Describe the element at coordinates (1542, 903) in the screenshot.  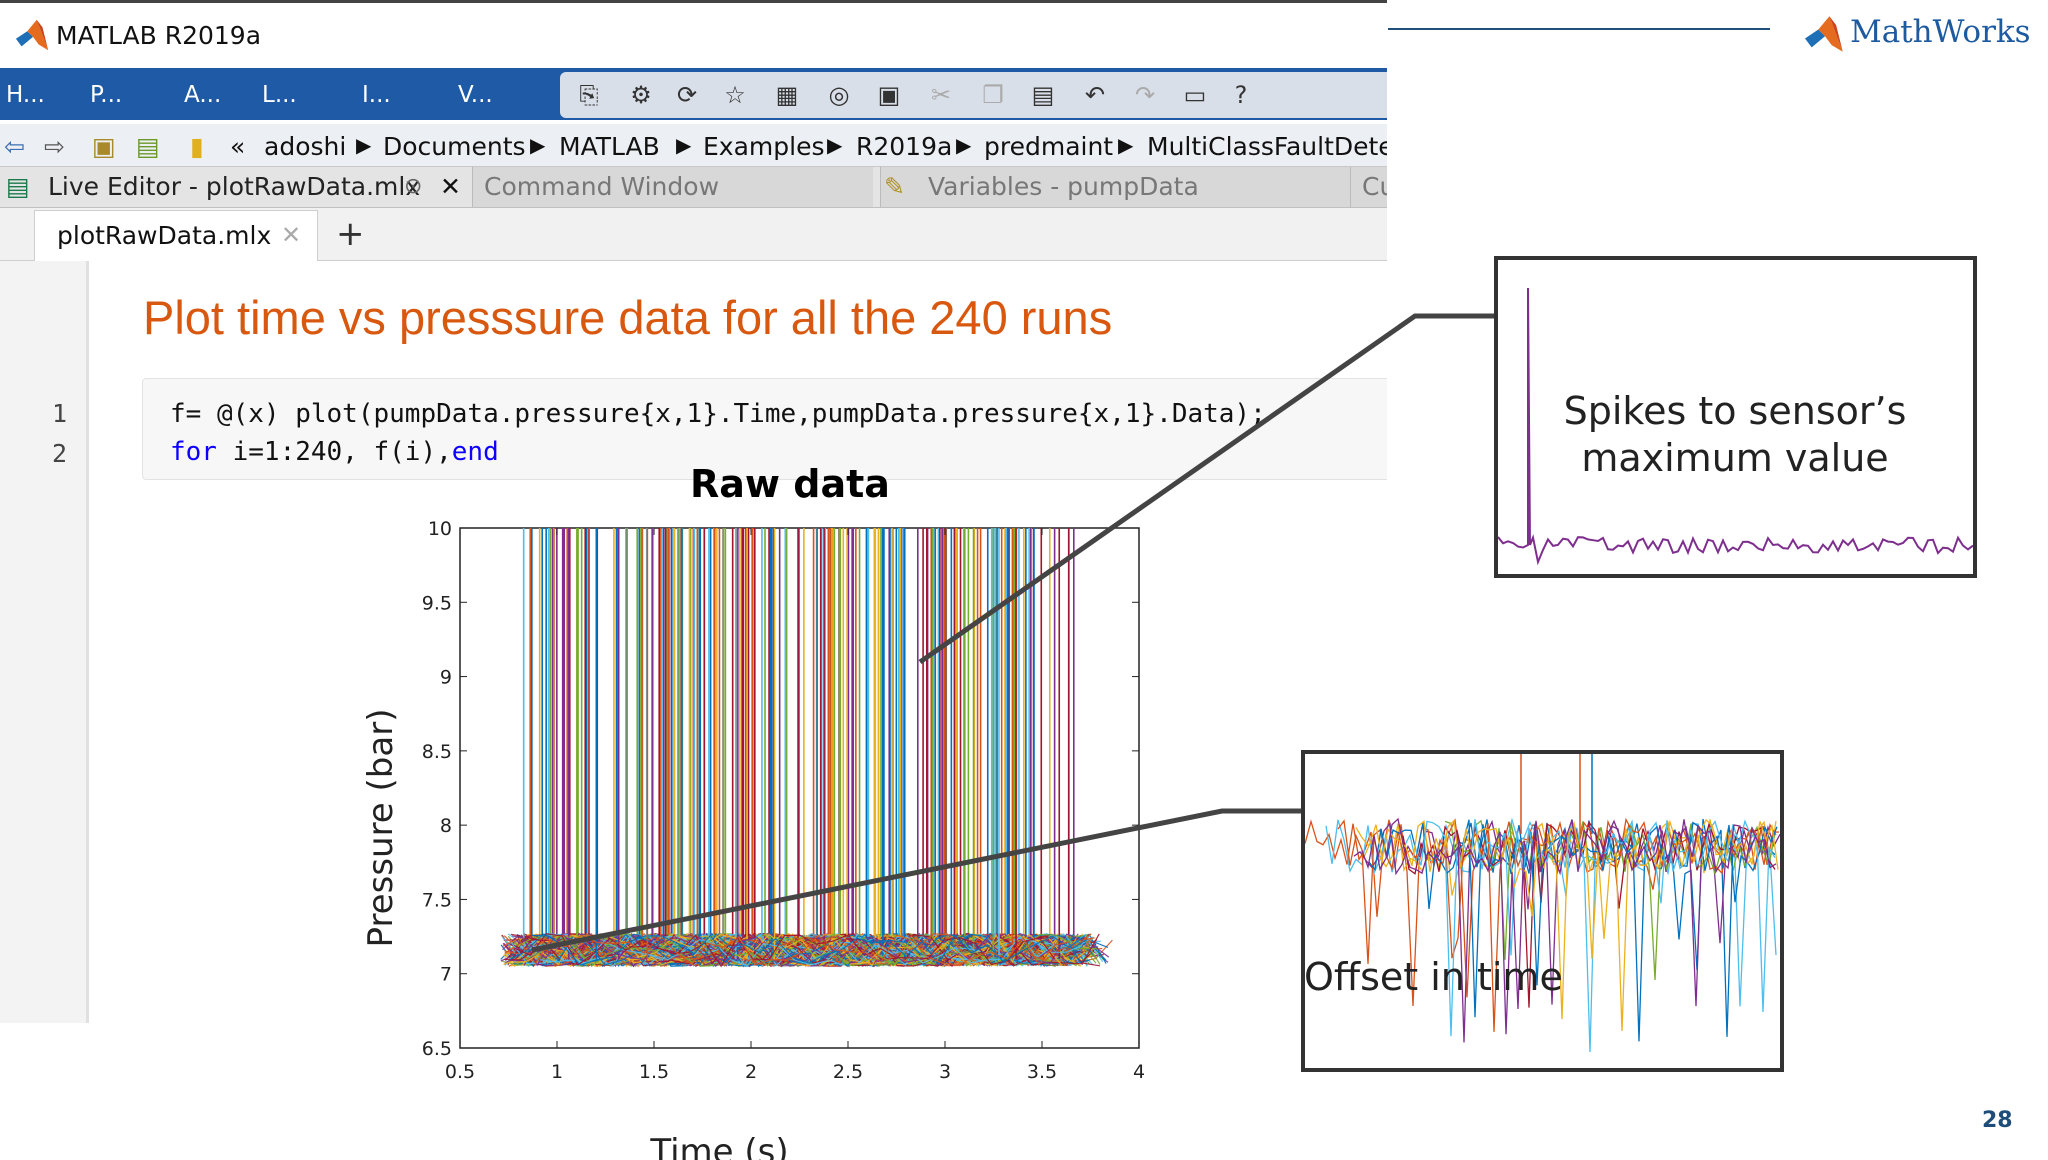
I see `offset-zoom-plot` at that location.